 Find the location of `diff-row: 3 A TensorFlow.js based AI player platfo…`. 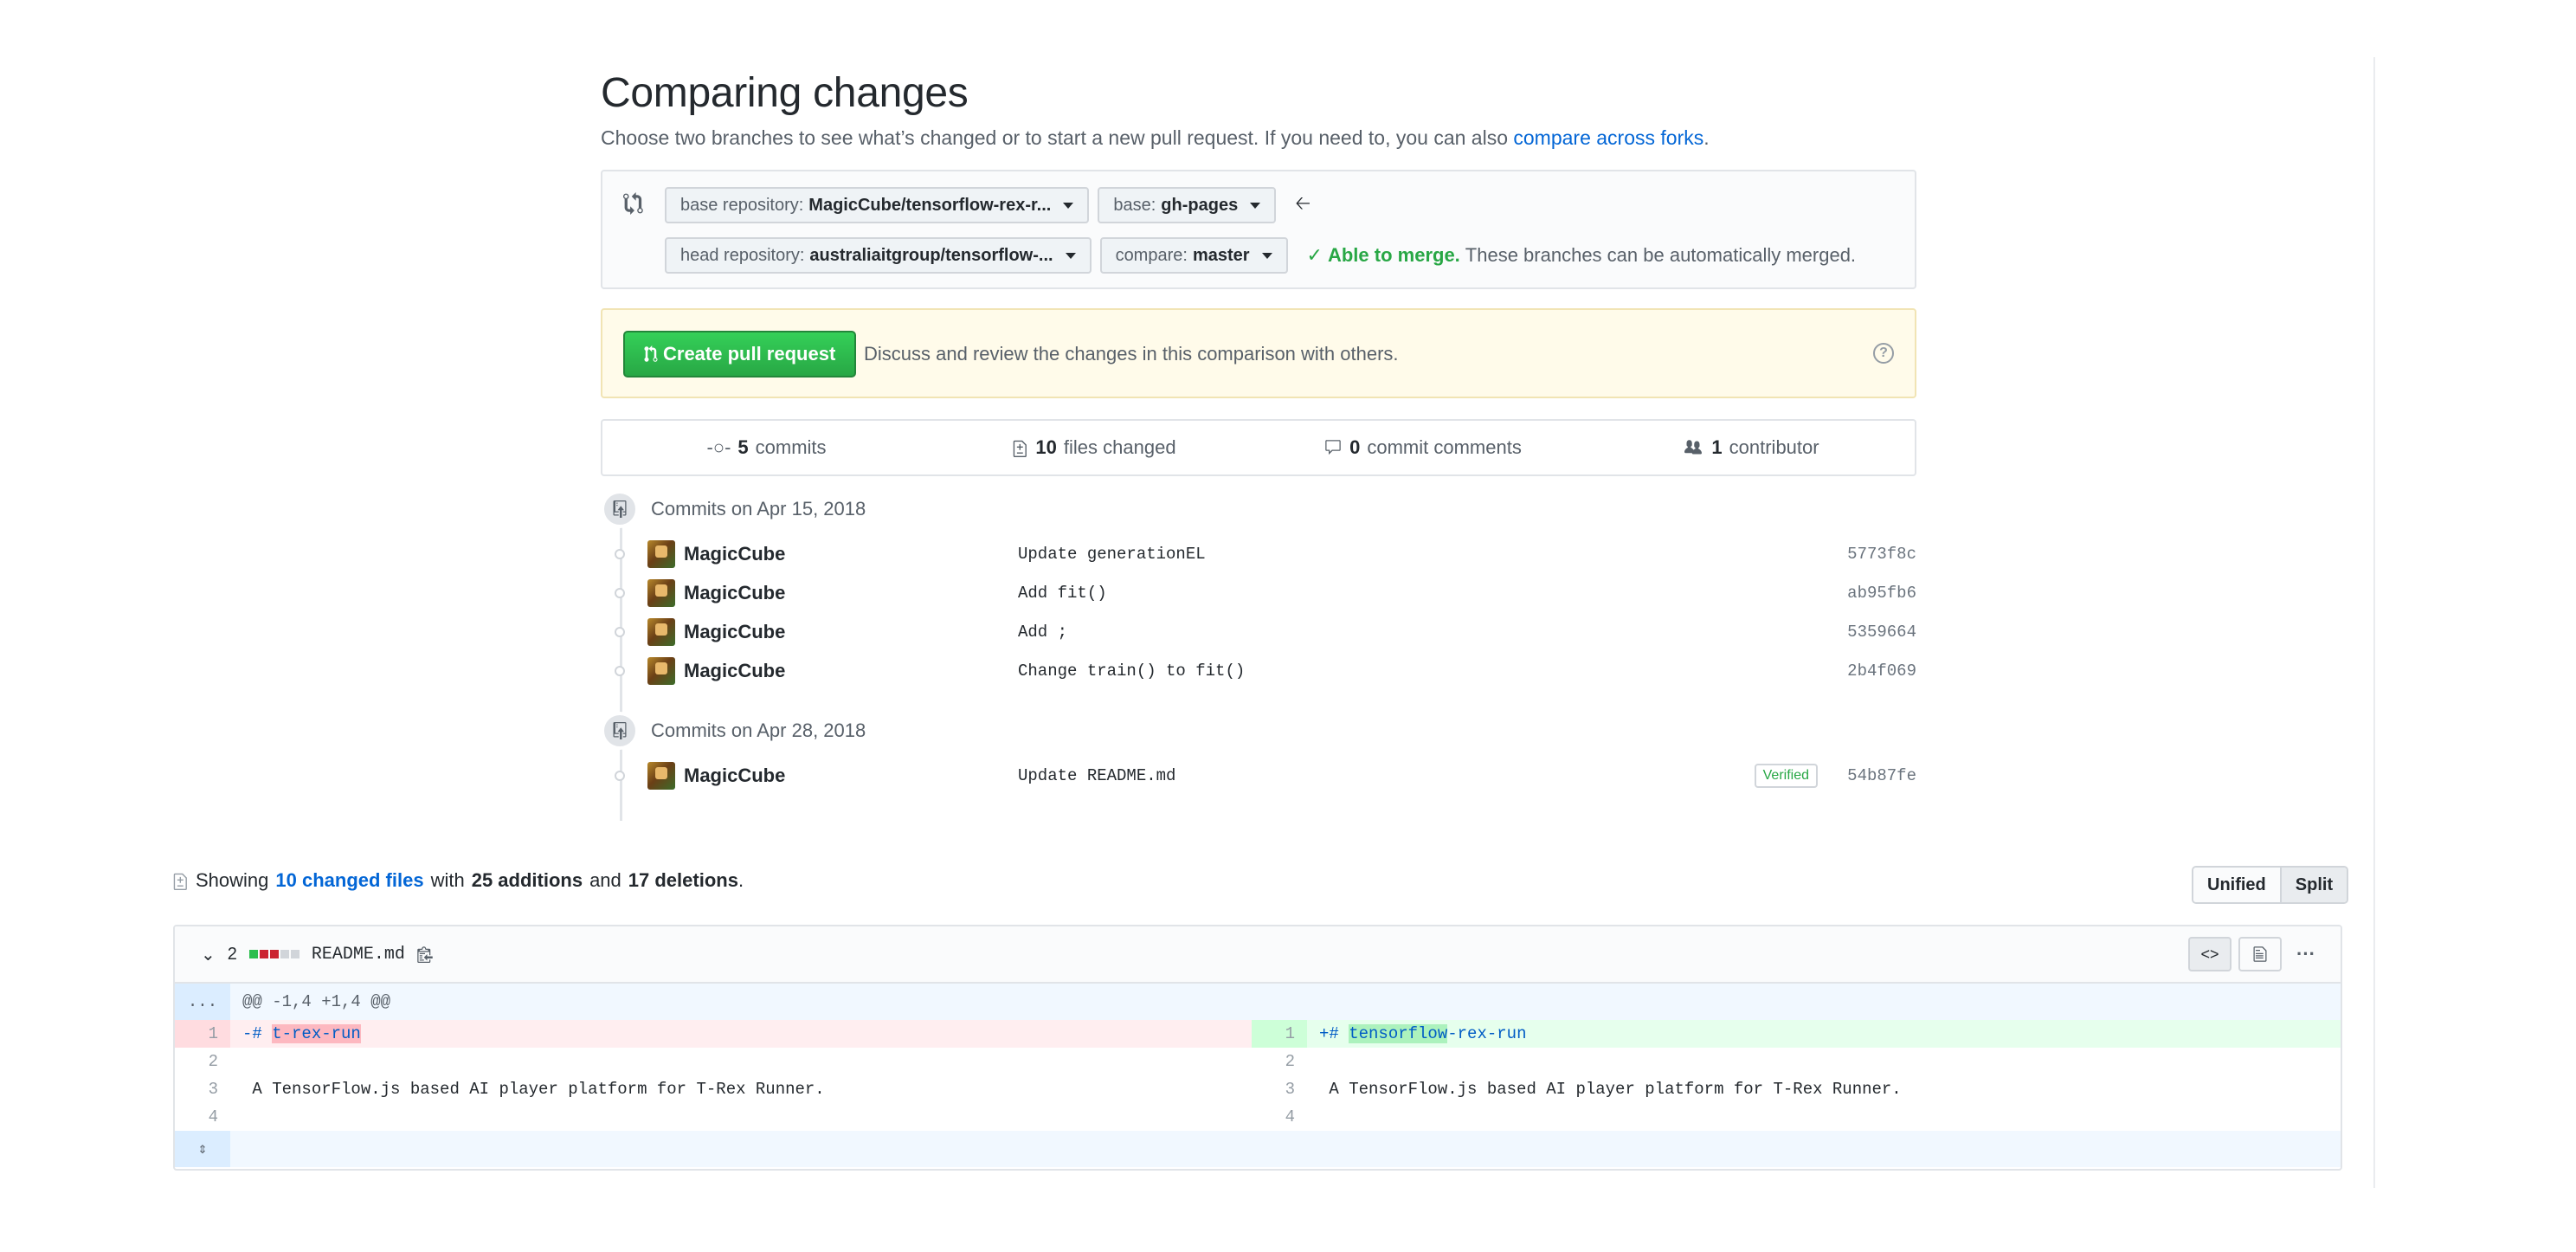

diff-row: 3 A TensorFlow.js based AI player platfo… is located at coordinates (1258, 1089).